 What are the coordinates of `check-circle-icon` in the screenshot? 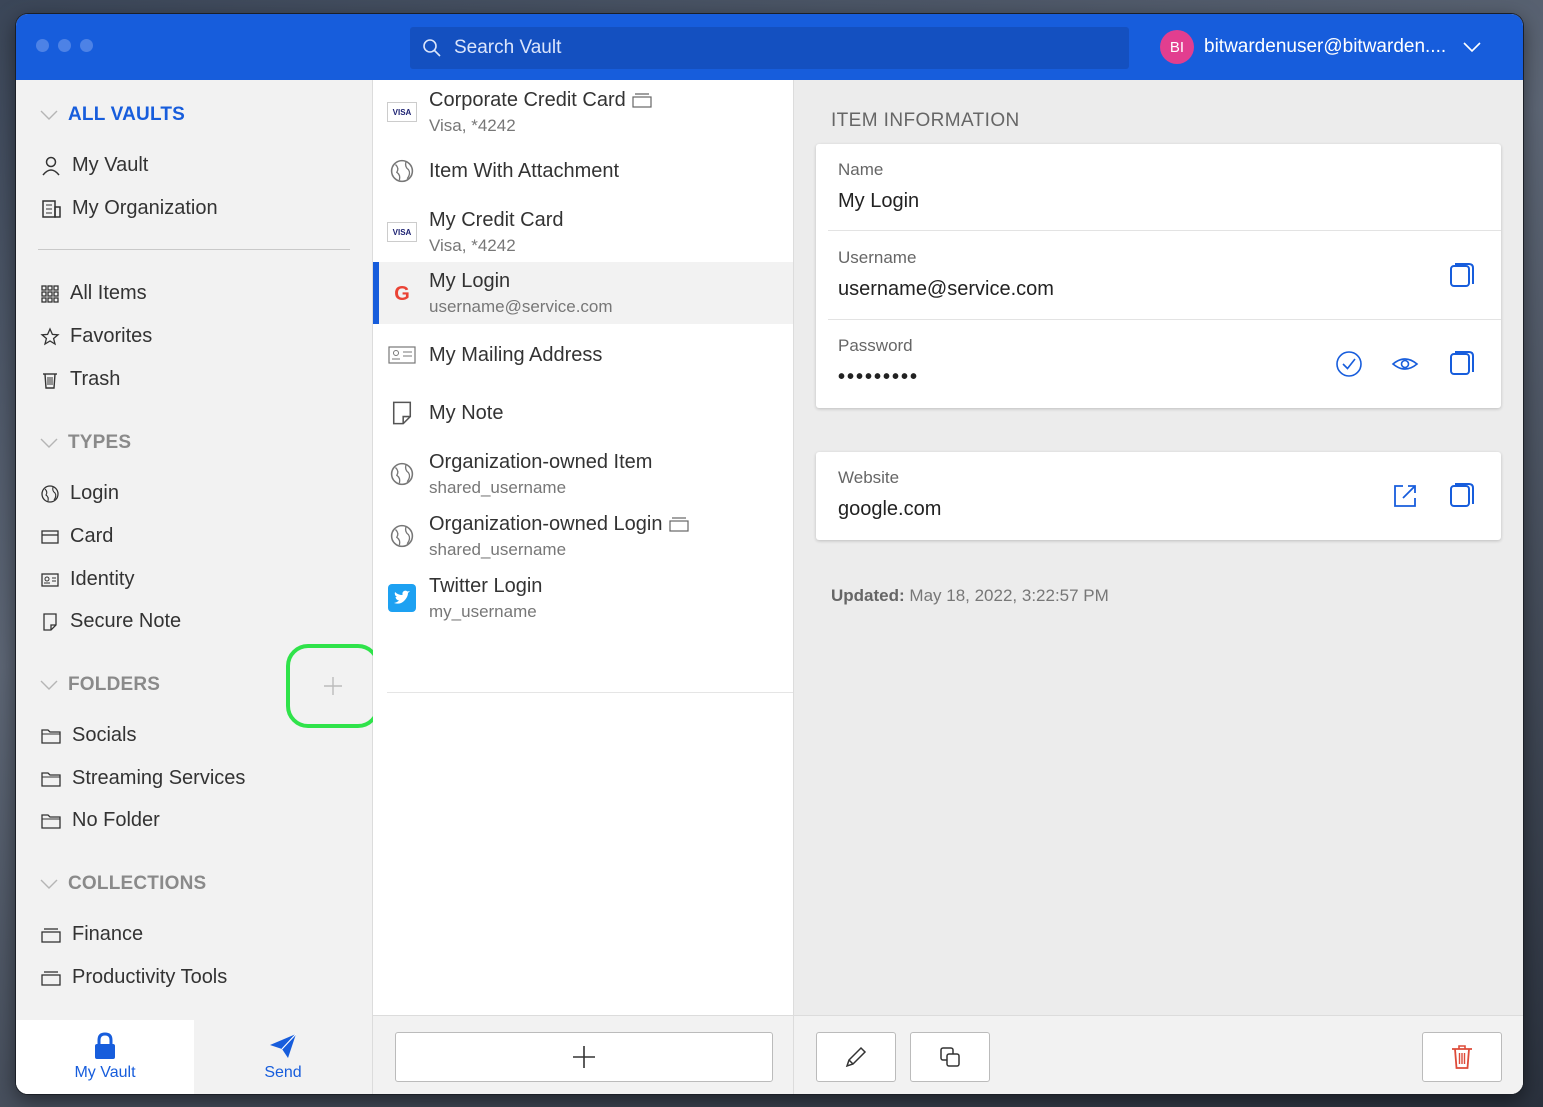 It's located at (1349, 364).